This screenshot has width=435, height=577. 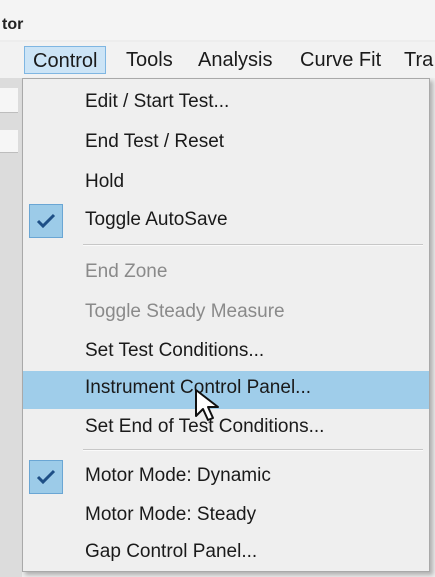 I want to click on menu-item-toggle-autosave: Toggle AutoSave, so click(x=226, y=221).